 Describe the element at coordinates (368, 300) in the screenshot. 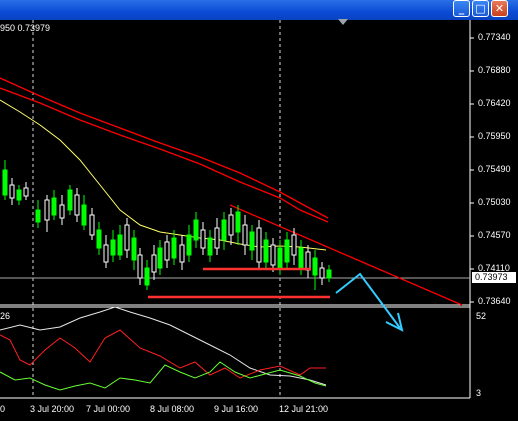

I see `forecast-arrow` at that location.